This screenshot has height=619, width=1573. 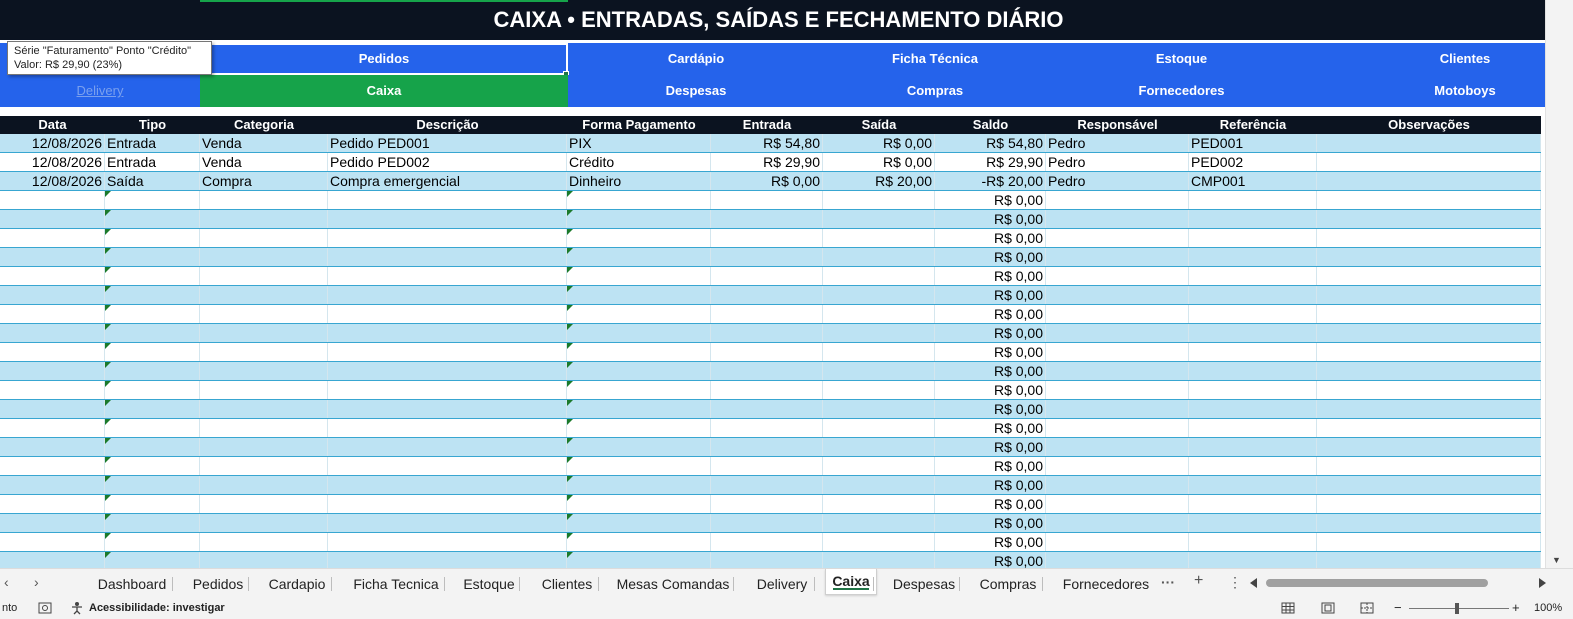 What do you see at coordinates (639, 162) in the screenshot?
I see `cell-forma-pagamento: Crédito` at bounding box center [639, 162].